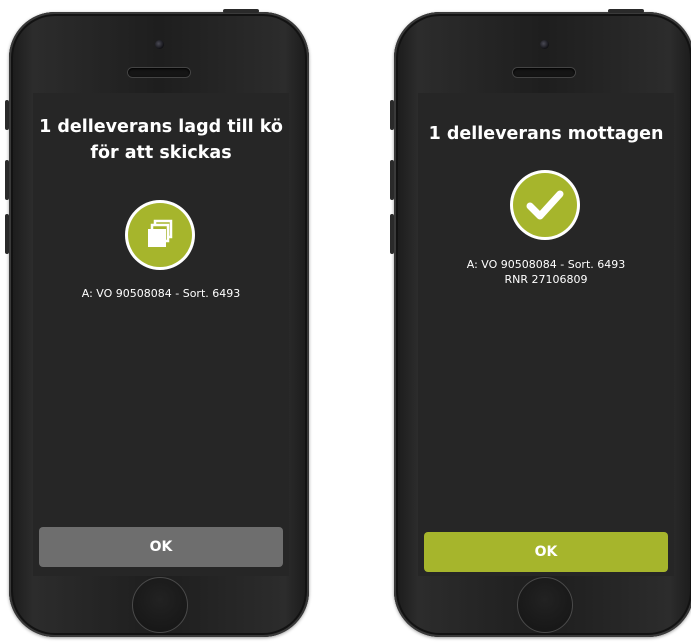 The image size is (691, 644). What do you see at coordinates (546, 134) in the screenshot?
I see `dialog-title: 1 delleverans mottagen` at bounding box center [546, 134].